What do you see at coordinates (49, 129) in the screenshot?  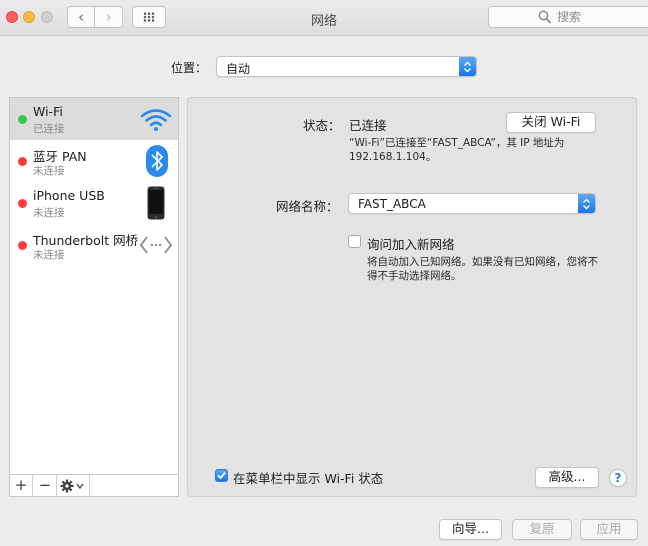 I see `service-status: 已连接` at bounding box center [49, 129].